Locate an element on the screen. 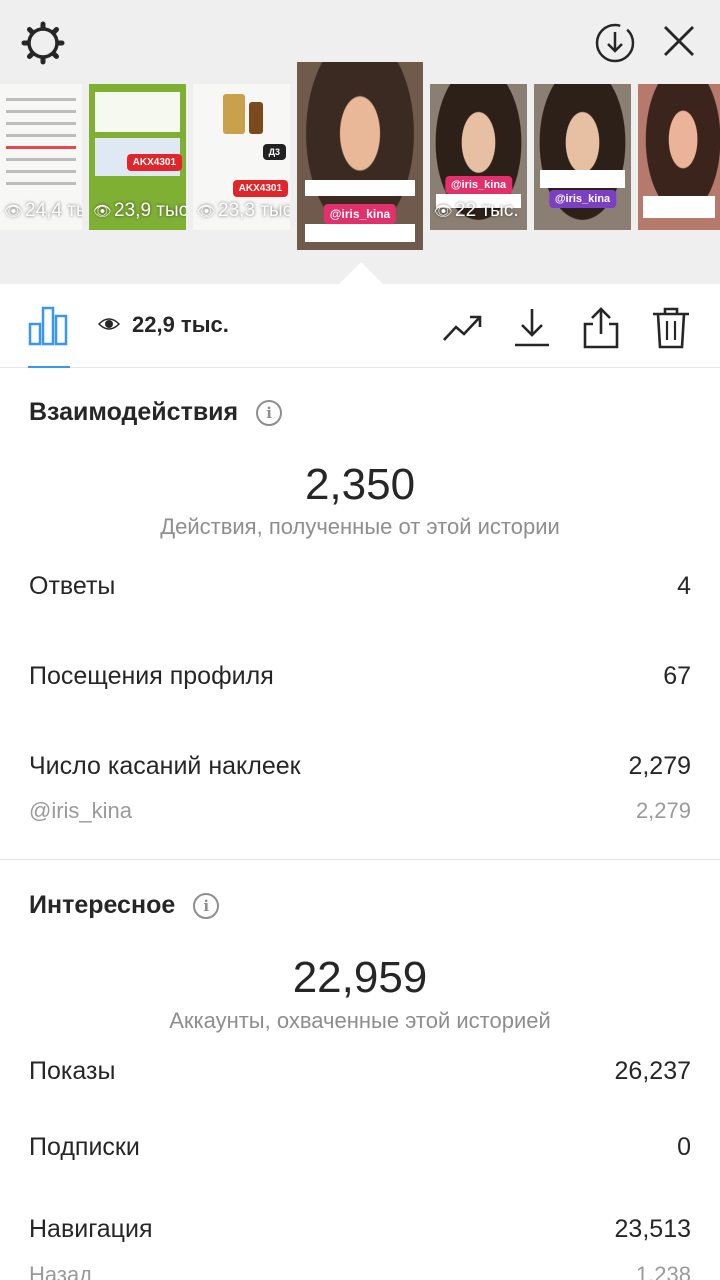  story-thumbnail: AKX4301 👁 23,9 тыс. is located at coordinates (137, 157).